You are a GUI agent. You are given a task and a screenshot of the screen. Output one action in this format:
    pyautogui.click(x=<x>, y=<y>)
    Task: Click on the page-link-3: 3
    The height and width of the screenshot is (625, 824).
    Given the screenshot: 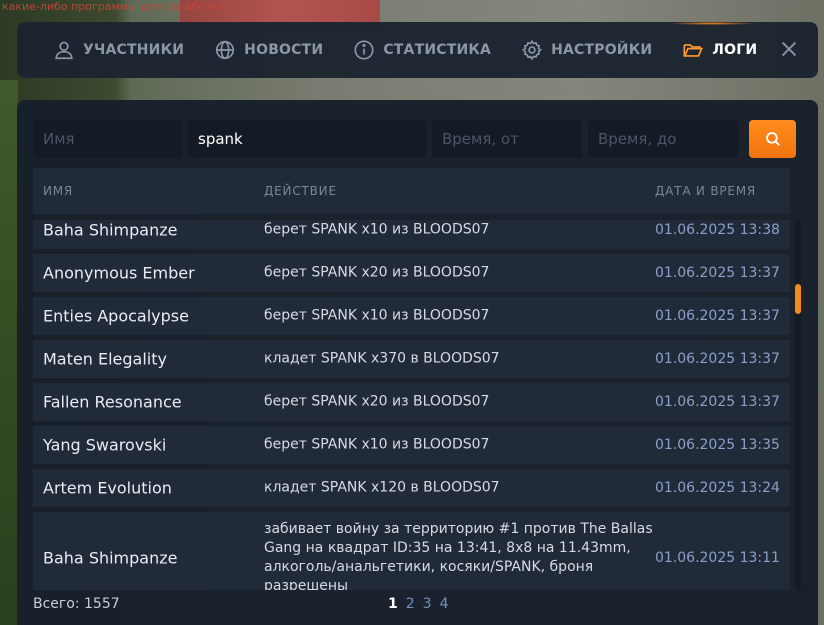 What is the action you would take?
    pyautogui.click(x=427, y=604)
    